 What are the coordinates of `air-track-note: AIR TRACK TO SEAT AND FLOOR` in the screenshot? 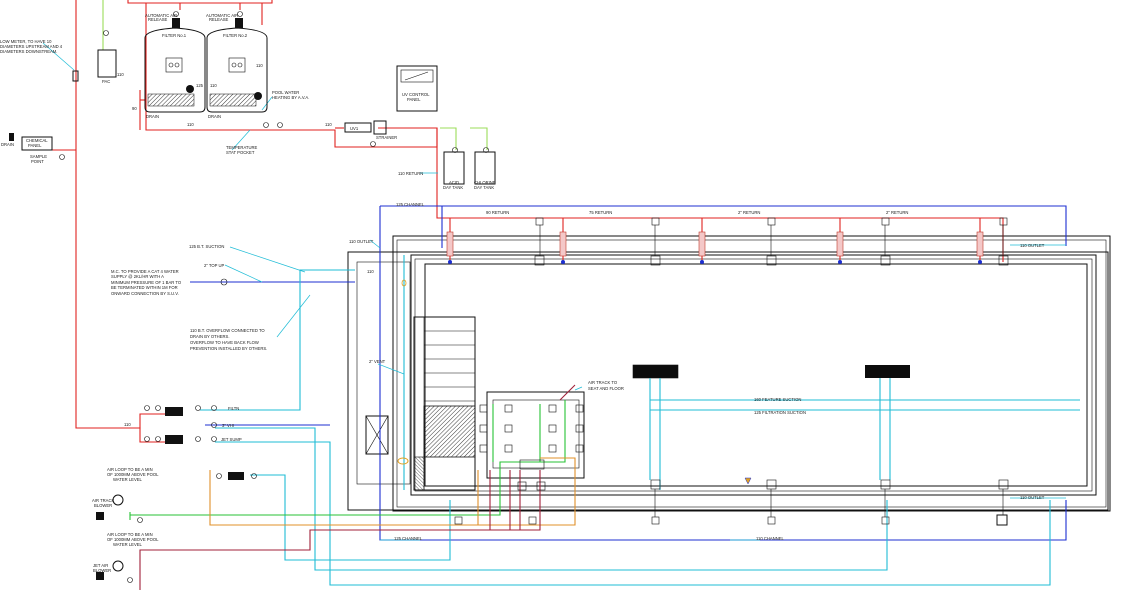 It's located at (606, 385).